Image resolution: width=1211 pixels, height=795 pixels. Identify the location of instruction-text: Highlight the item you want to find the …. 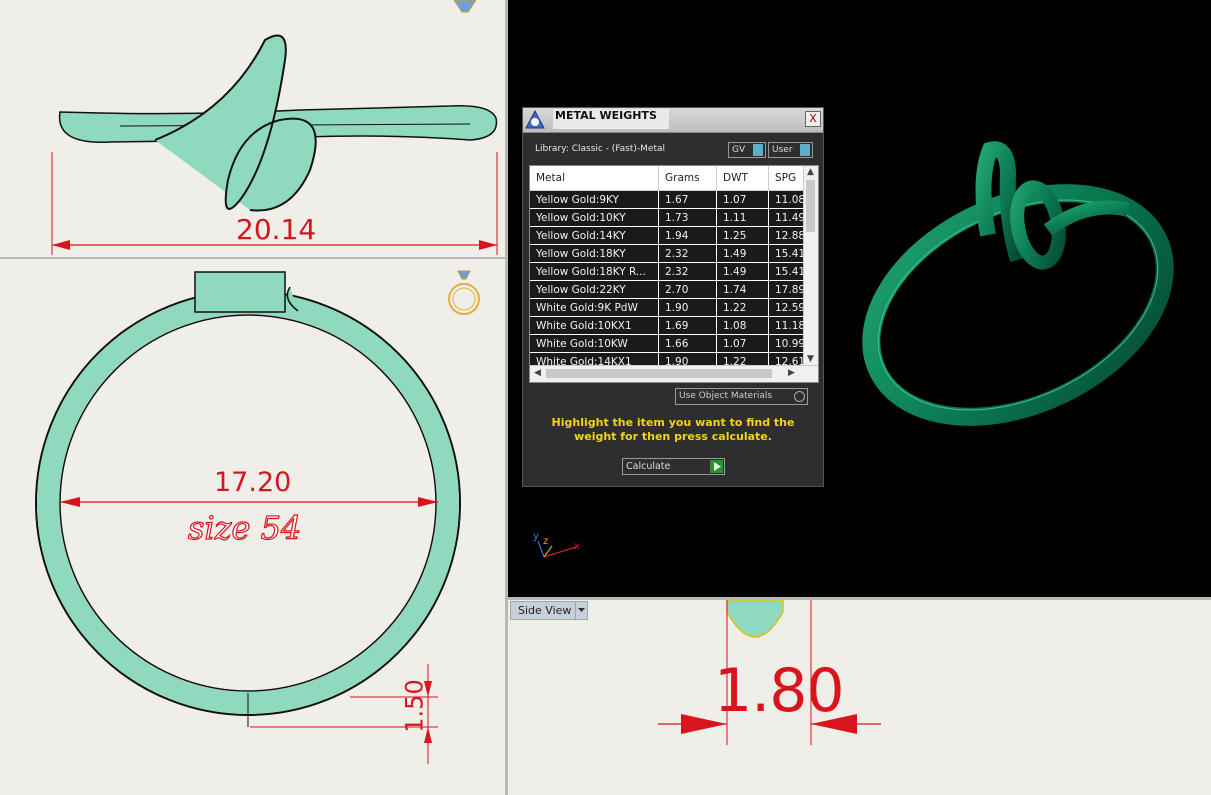
(673, 429).